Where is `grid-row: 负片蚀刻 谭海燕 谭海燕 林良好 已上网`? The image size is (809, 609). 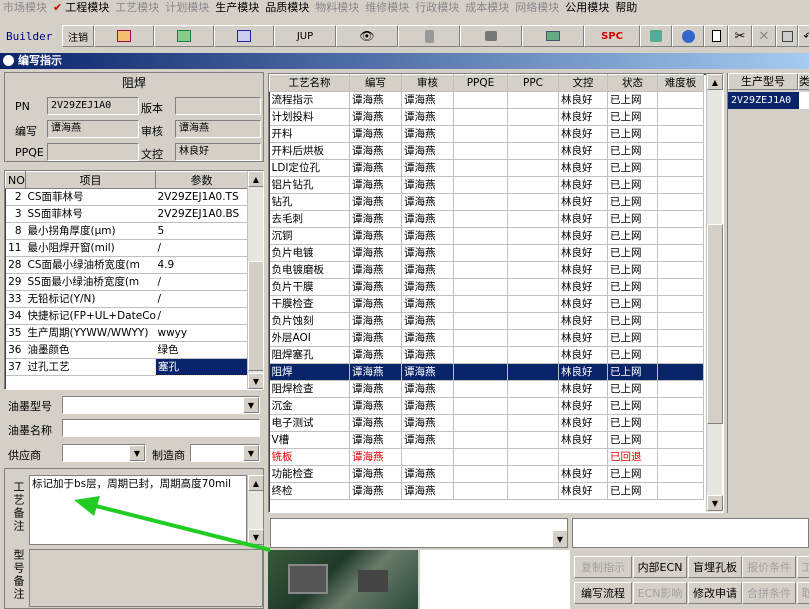
grid-row: 负片蚀刻 谭海燕 谭海燕 林良好 已上网 is located at coordinates (486, 321).